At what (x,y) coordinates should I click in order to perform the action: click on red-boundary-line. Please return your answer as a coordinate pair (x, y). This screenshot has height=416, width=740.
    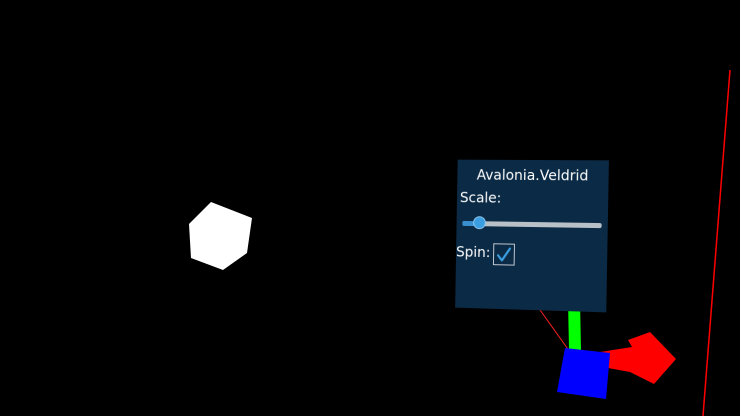
    Looking at the image, I should click on (716, 243).